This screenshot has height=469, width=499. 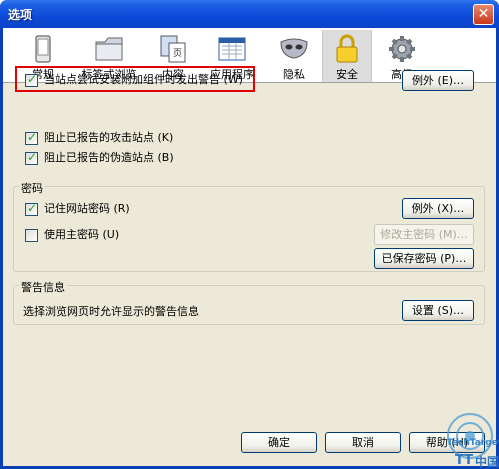 I want to click on window-apps-icon, so click(x=232, y=49).